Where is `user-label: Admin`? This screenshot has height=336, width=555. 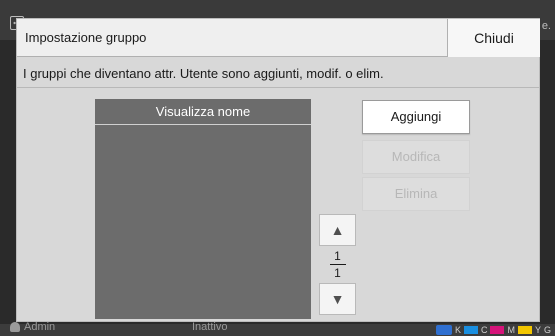 user-label: Admin is located at coordinates (40, 327).